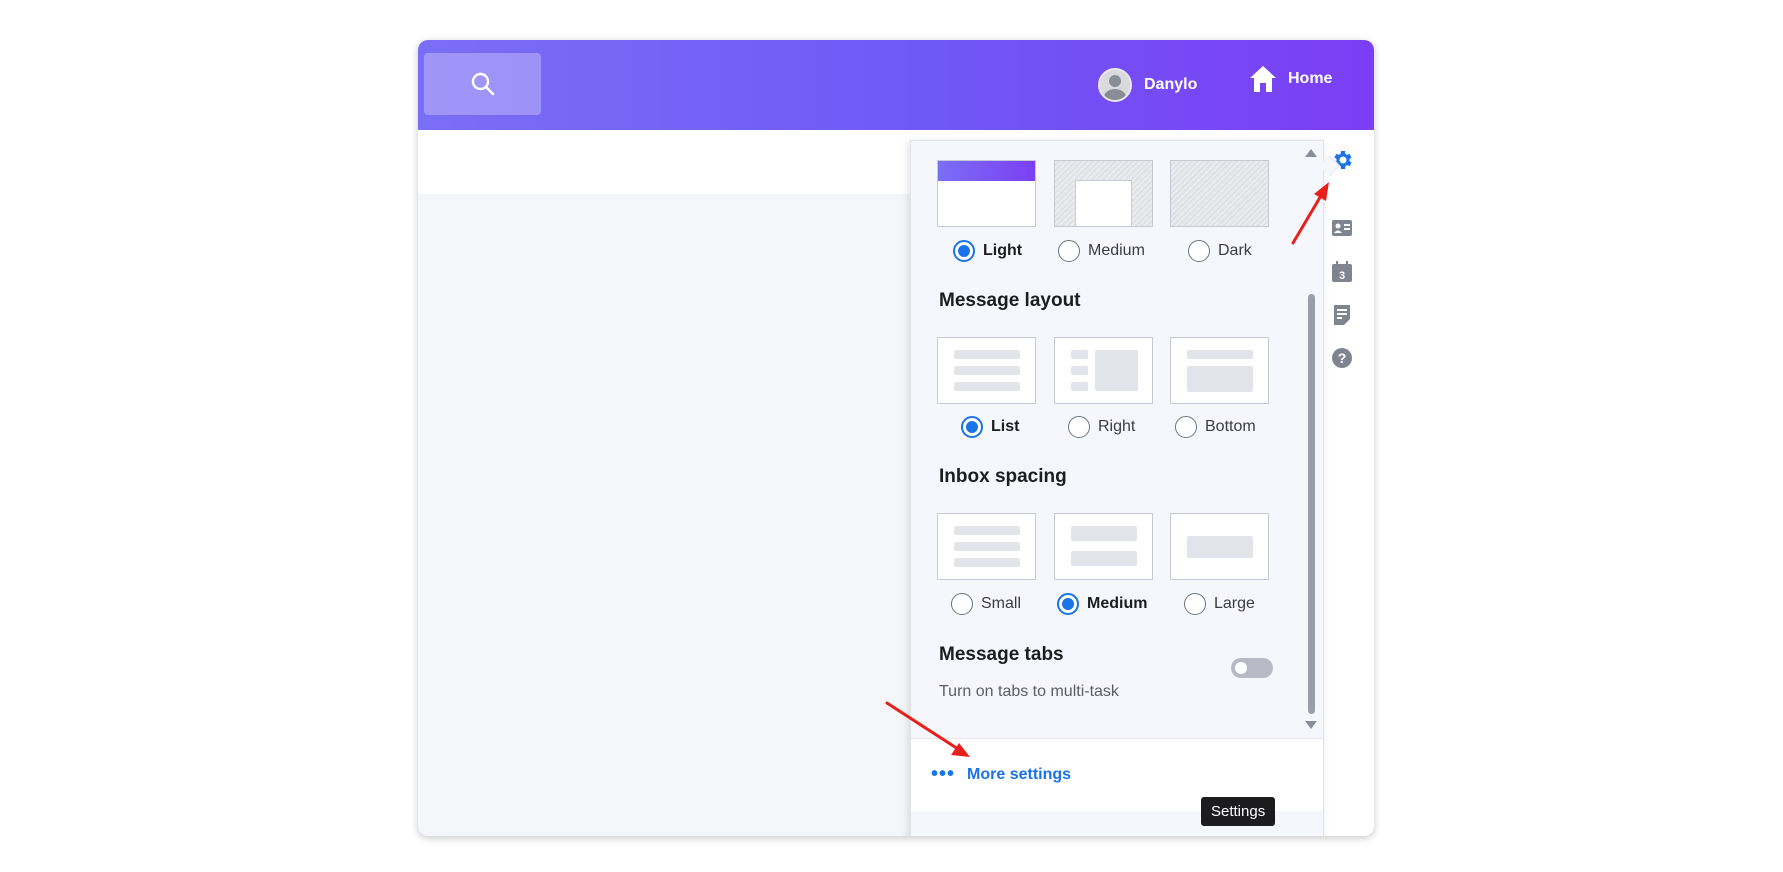 The height and width of the screenshot is (872, 1783). Describe the element at coordinates (1103, 546) in the screenshot. I see `spacing-medium-preview` at that location.